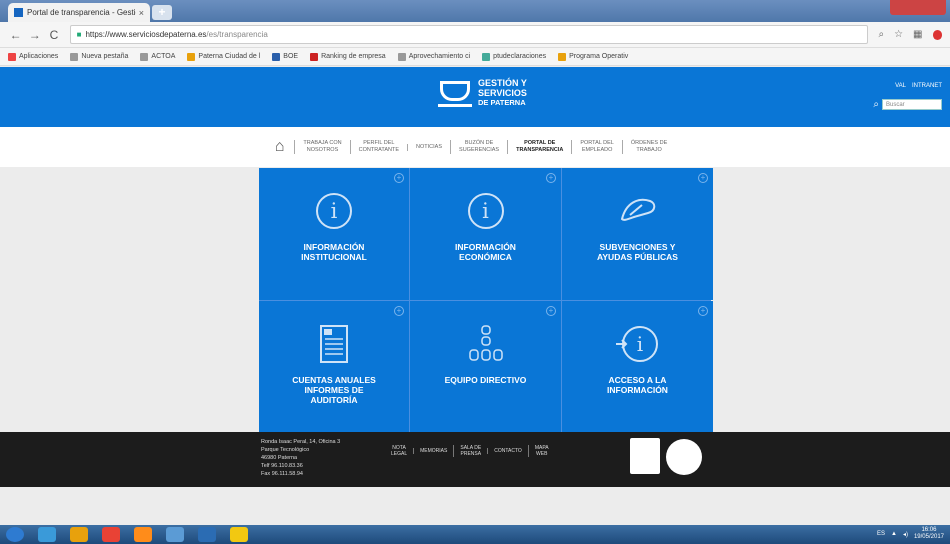 The height and width of the screenshot is (544, 950). What do you see at coordinates (520, 56) in the screenshot?
I see `bookmark-label: ptudeclaraciones` at bounding box center [520, 56].